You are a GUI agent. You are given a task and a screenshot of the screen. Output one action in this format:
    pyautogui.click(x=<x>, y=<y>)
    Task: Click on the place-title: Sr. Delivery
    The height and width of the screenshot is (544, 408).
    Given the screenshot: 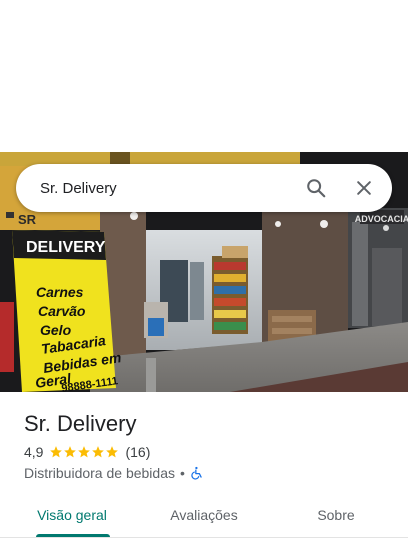 What is the action you would take?
    pyautogui.click(x=80, y=423)
    